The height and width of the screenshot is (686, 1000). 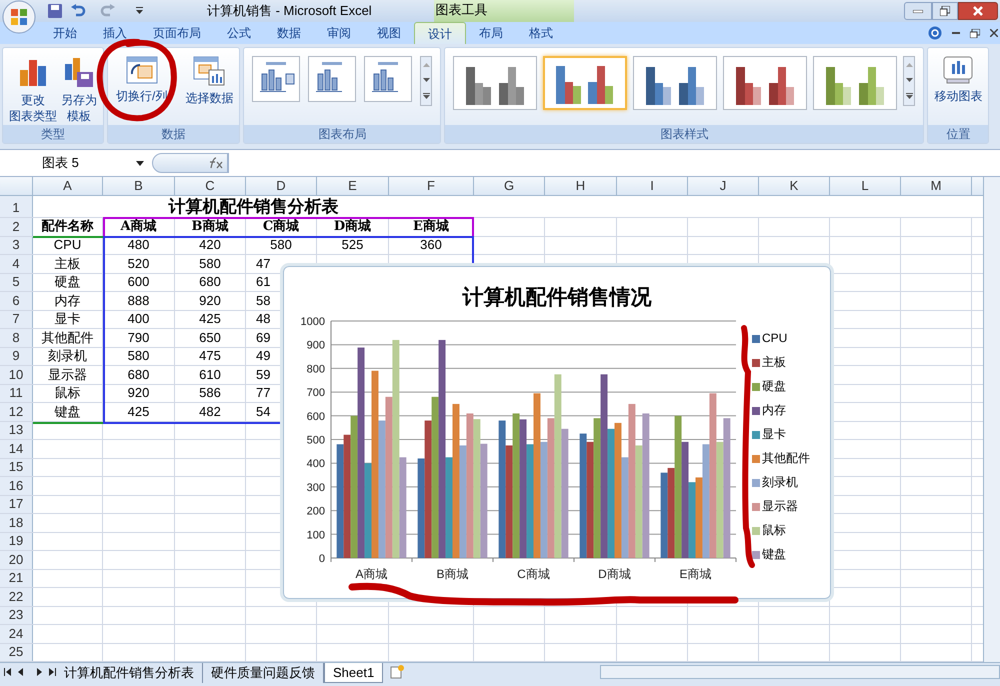 What do you see at coordinates (16, 523) in the screenshot?
I see `row-header: 18` at bounding box center [16, 523].